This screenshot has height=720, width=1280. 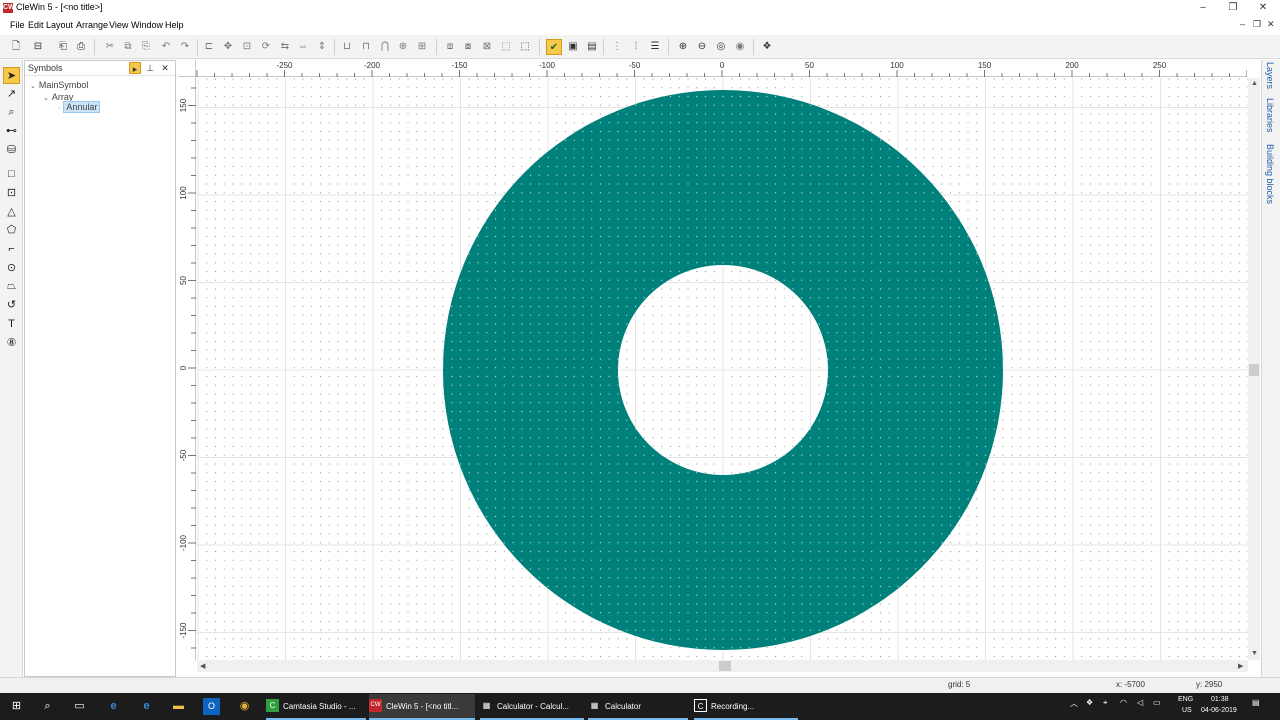 I want to click on merge-icon: ⊞, so click(x=422, y=47).